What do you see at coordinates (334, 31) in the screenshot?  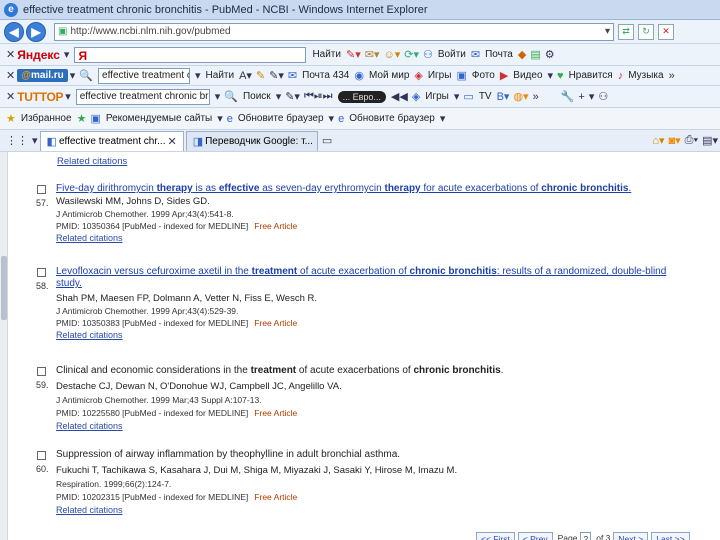 I see `address-bar: ▣ http://www.ncbi.nlm.nih.gov/pubmed ▾` at bounding box center [334, 31].